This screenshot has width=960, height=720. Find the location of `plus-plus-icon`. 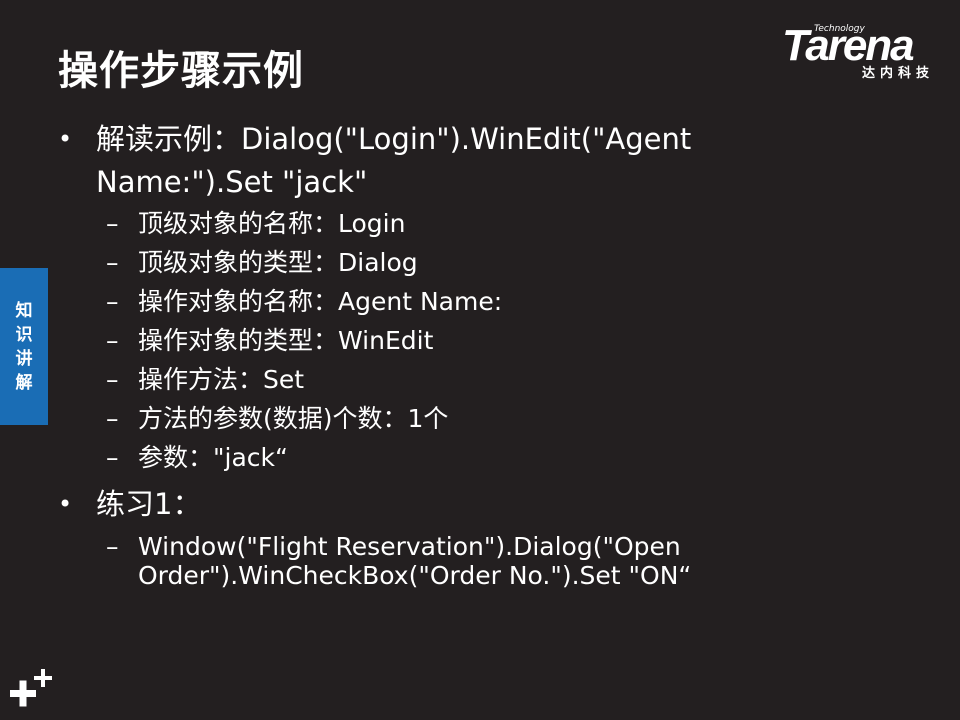

plus-plus-icon is located at coordinates (31, 688).